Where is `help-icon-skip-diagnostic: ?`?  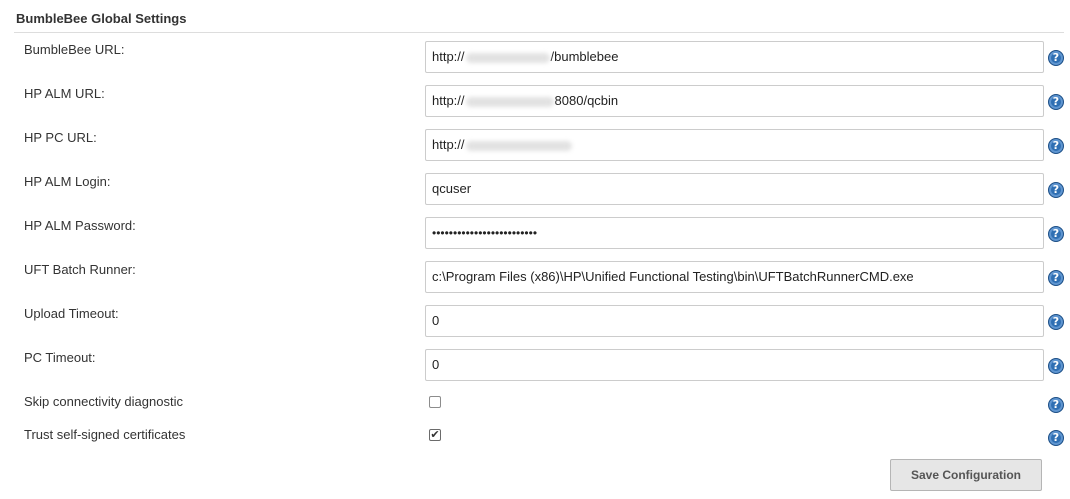 help-icon-skip-diagnostic: ? is located at coordinates (1056, 405).